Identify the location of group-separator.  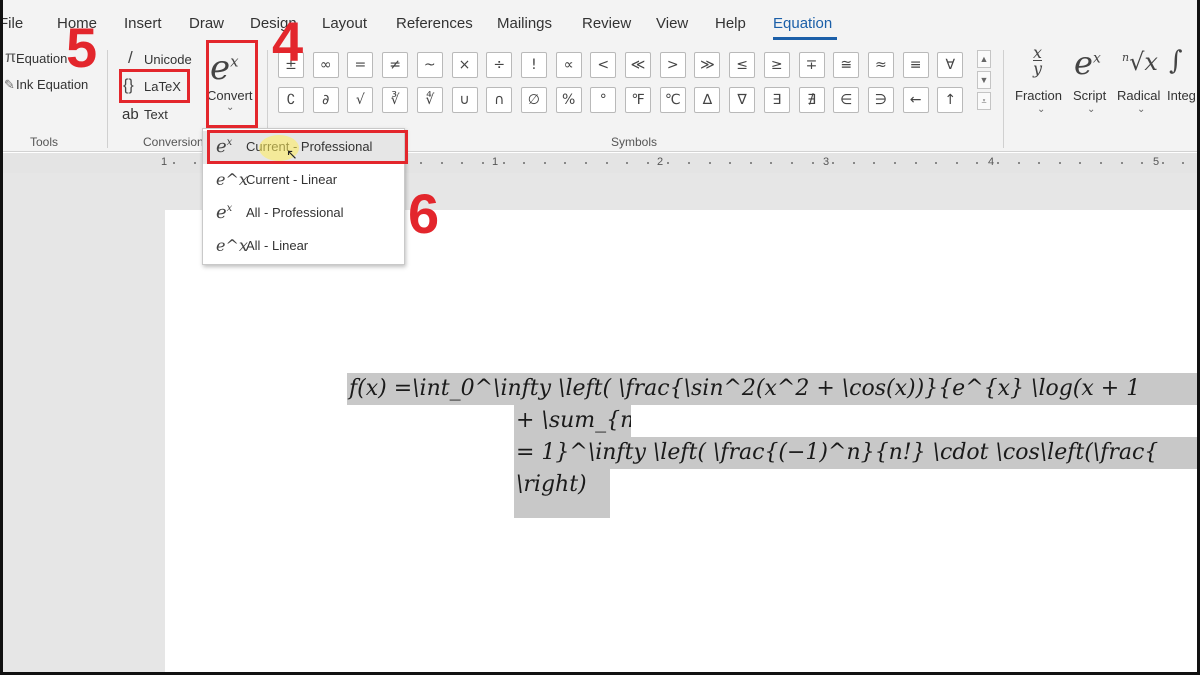
(107, 99).